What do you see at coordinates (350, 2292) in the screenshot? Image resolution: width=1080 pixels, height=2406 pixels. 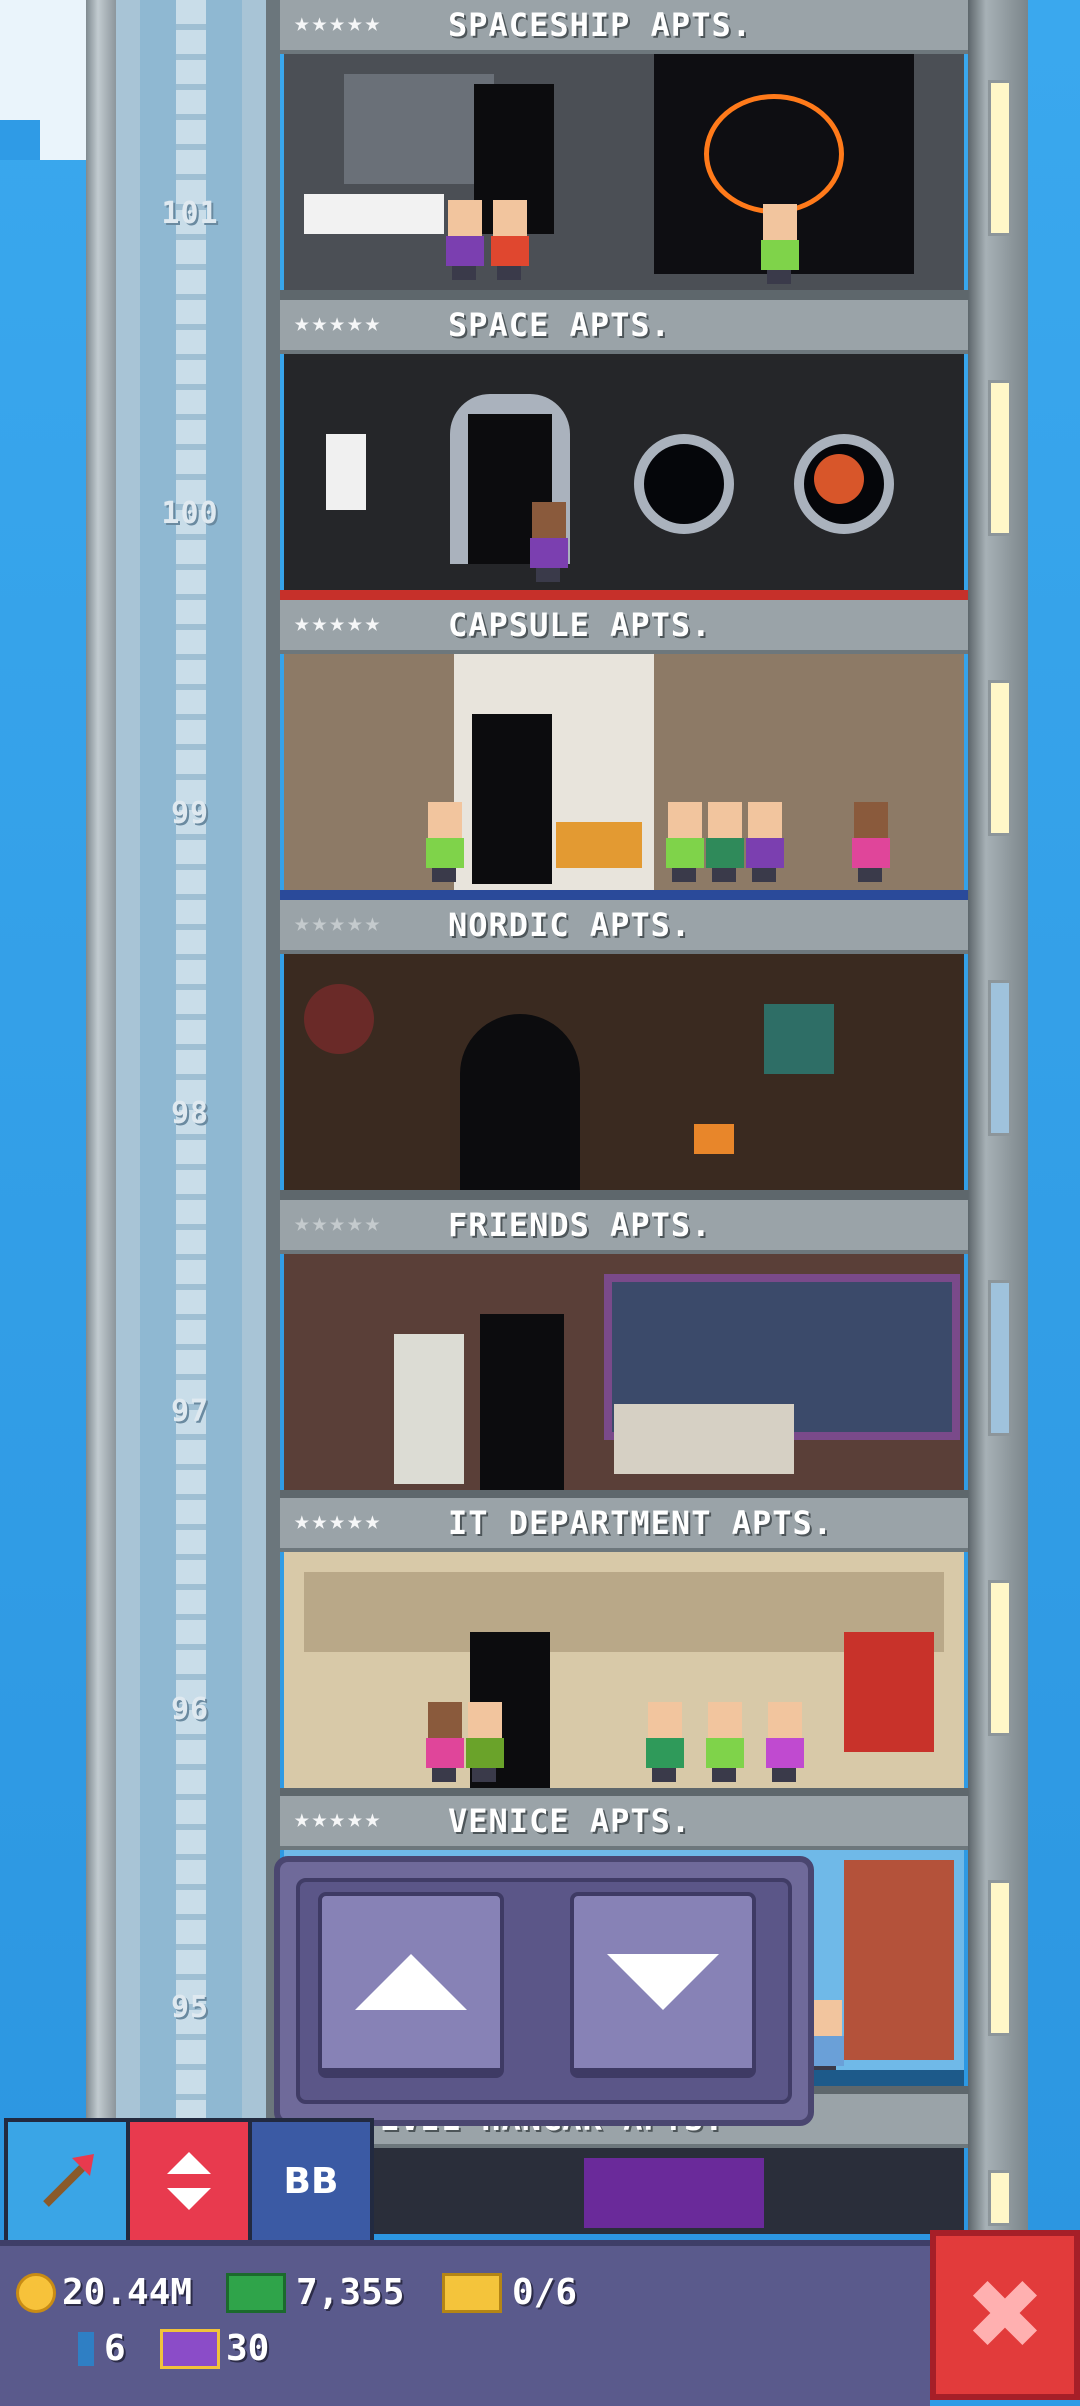 I see `bux-value: 7,355` at bounding box center [350, 2292].